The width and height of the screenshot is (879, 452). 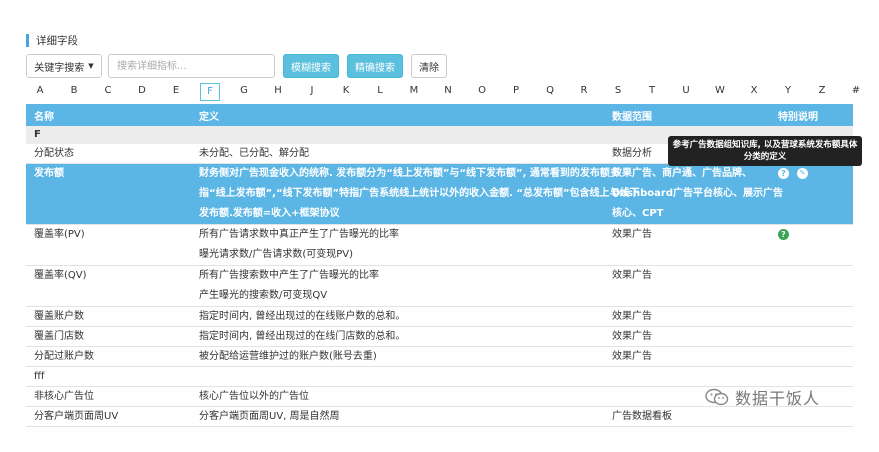 I want to click on tooltip: 参考广告数据组知识库, 以及营球系统发布额具体分类的定义, so click(x=765, y=151).